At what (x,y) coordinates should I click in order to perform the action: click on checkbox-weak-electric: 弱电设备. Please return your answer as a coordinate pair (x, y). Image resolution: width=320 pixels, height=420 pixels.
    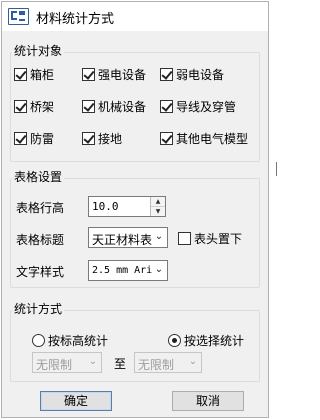
    Looking at the image, I should click on (192, 74).